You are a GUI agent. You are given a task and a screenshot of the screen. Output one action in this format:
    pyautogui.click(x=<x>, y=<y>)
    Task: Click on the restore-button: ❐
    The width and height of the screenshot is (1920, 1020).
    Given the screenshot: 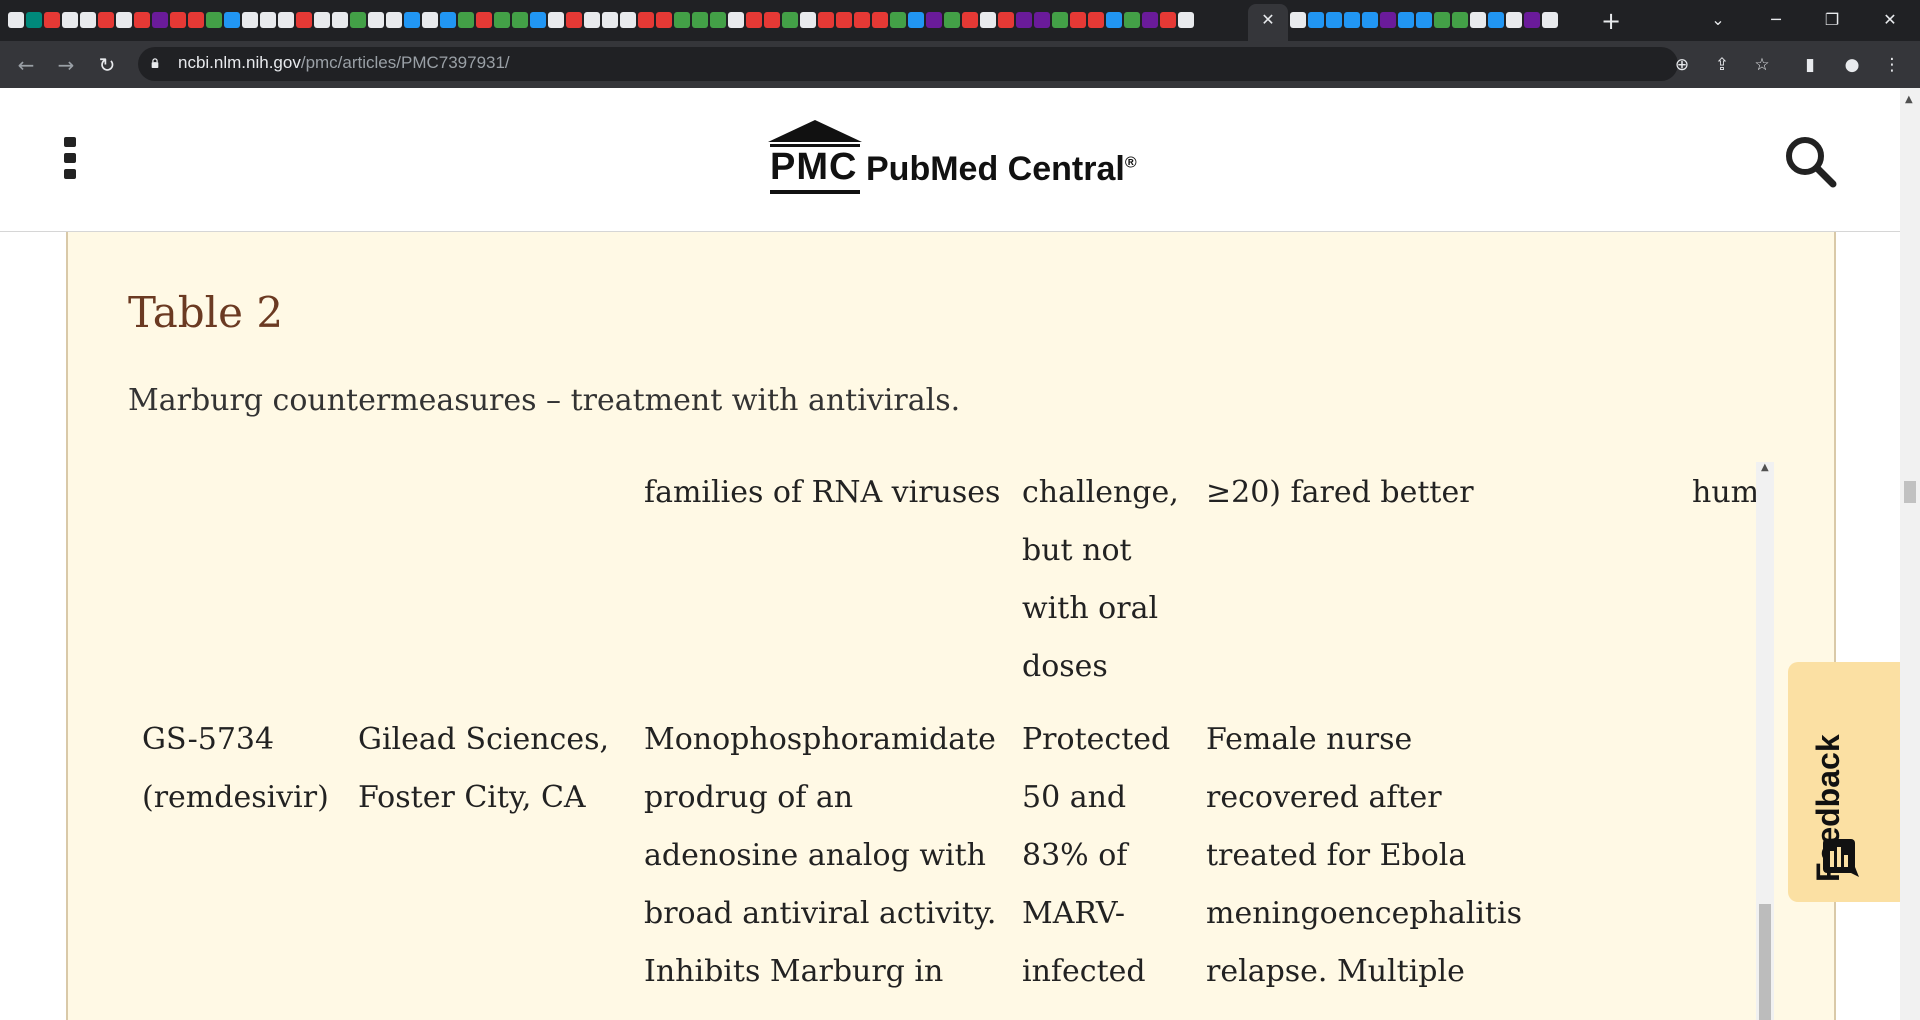 What is the action you would take?
    pyautogui.click(x=1832, y=20)
    